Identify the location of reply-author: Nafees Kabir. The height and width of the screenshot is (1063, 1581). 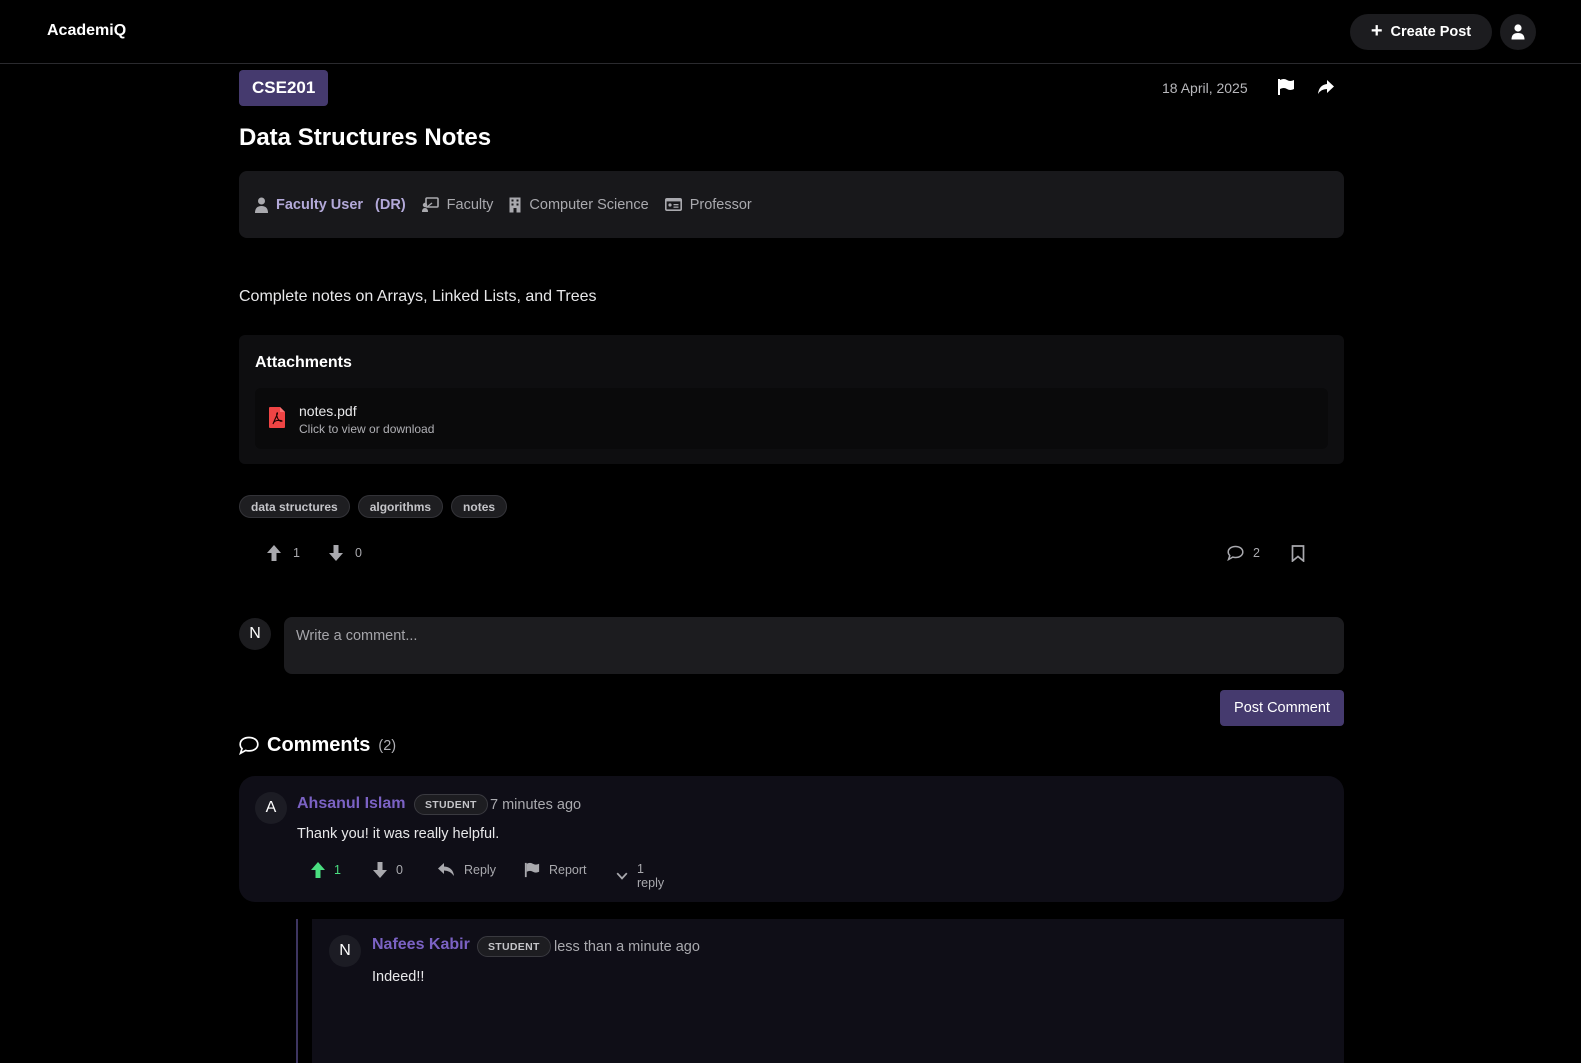
(421, 945).